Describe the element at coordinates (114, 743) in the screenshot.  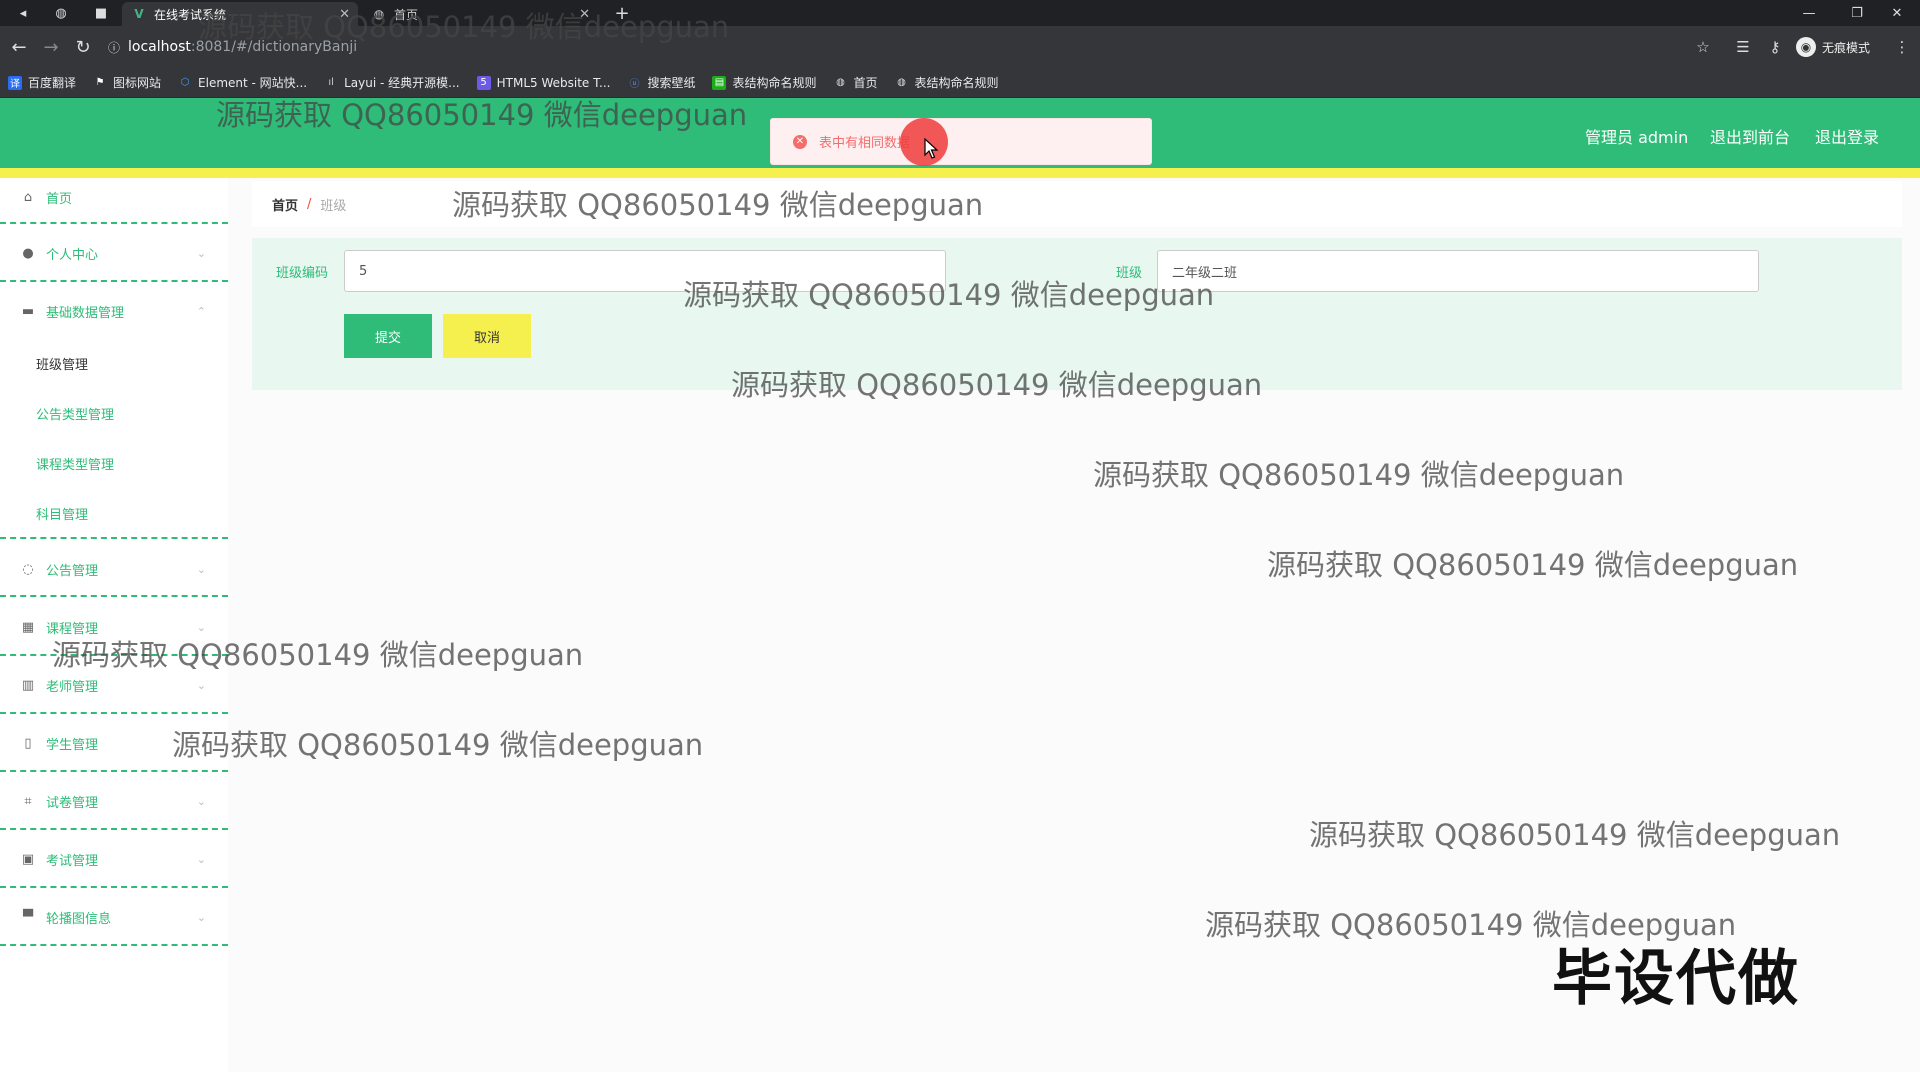
I see `sidebar-item-student: ▯ 学生管理` at that location.